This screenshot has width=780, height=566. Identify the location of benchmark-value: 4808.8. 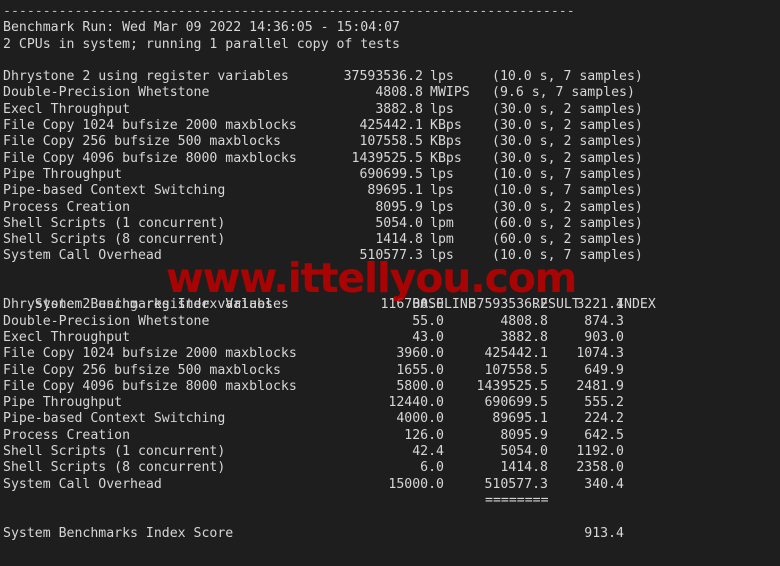
(399, 93).